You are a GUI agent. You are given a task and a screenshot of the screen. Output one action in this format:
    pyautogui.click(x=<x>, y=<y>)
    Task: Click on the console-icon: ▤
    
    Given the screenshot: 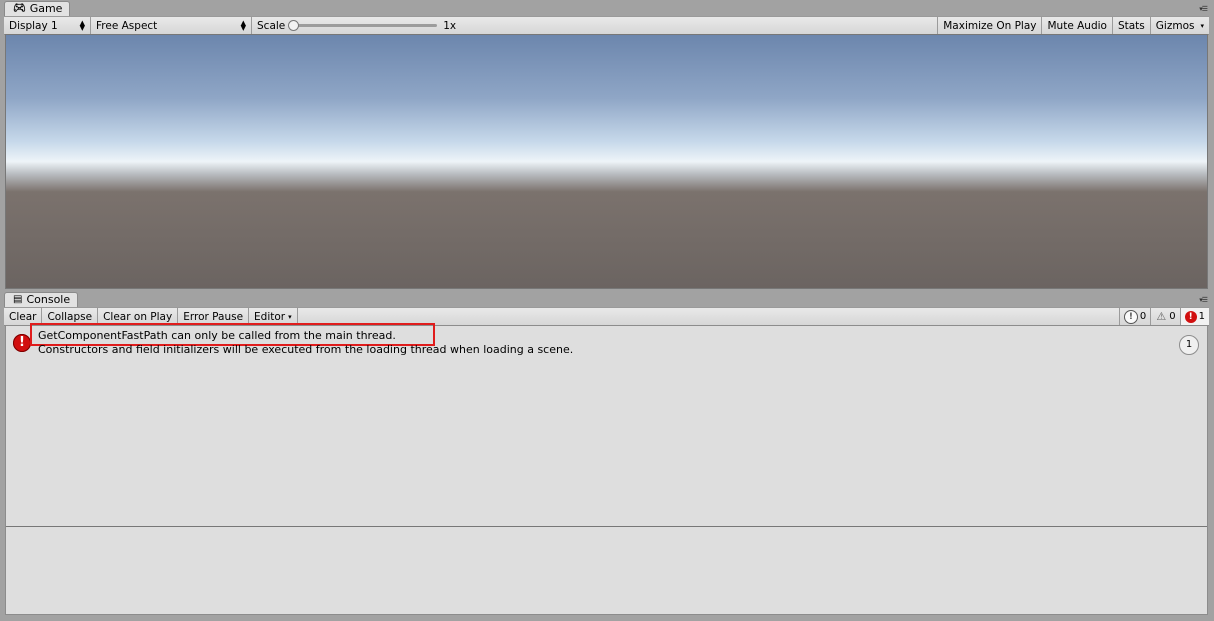 What is the action you would take?
    pyautogui.click(x=18, y=299)
    